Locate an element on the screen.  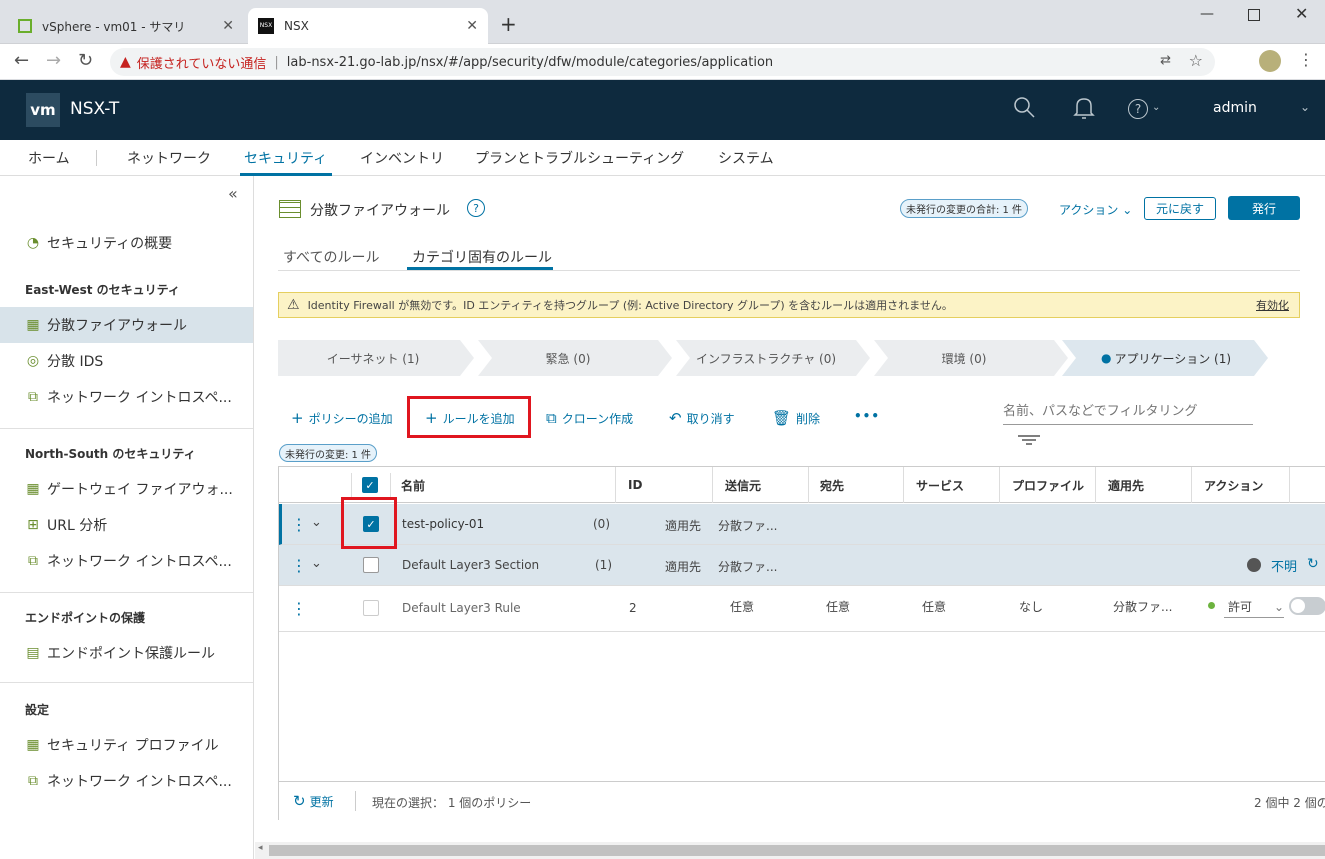
category-infrastructure: インフラストラクチャ (0) is located at coordinates (766, 358).